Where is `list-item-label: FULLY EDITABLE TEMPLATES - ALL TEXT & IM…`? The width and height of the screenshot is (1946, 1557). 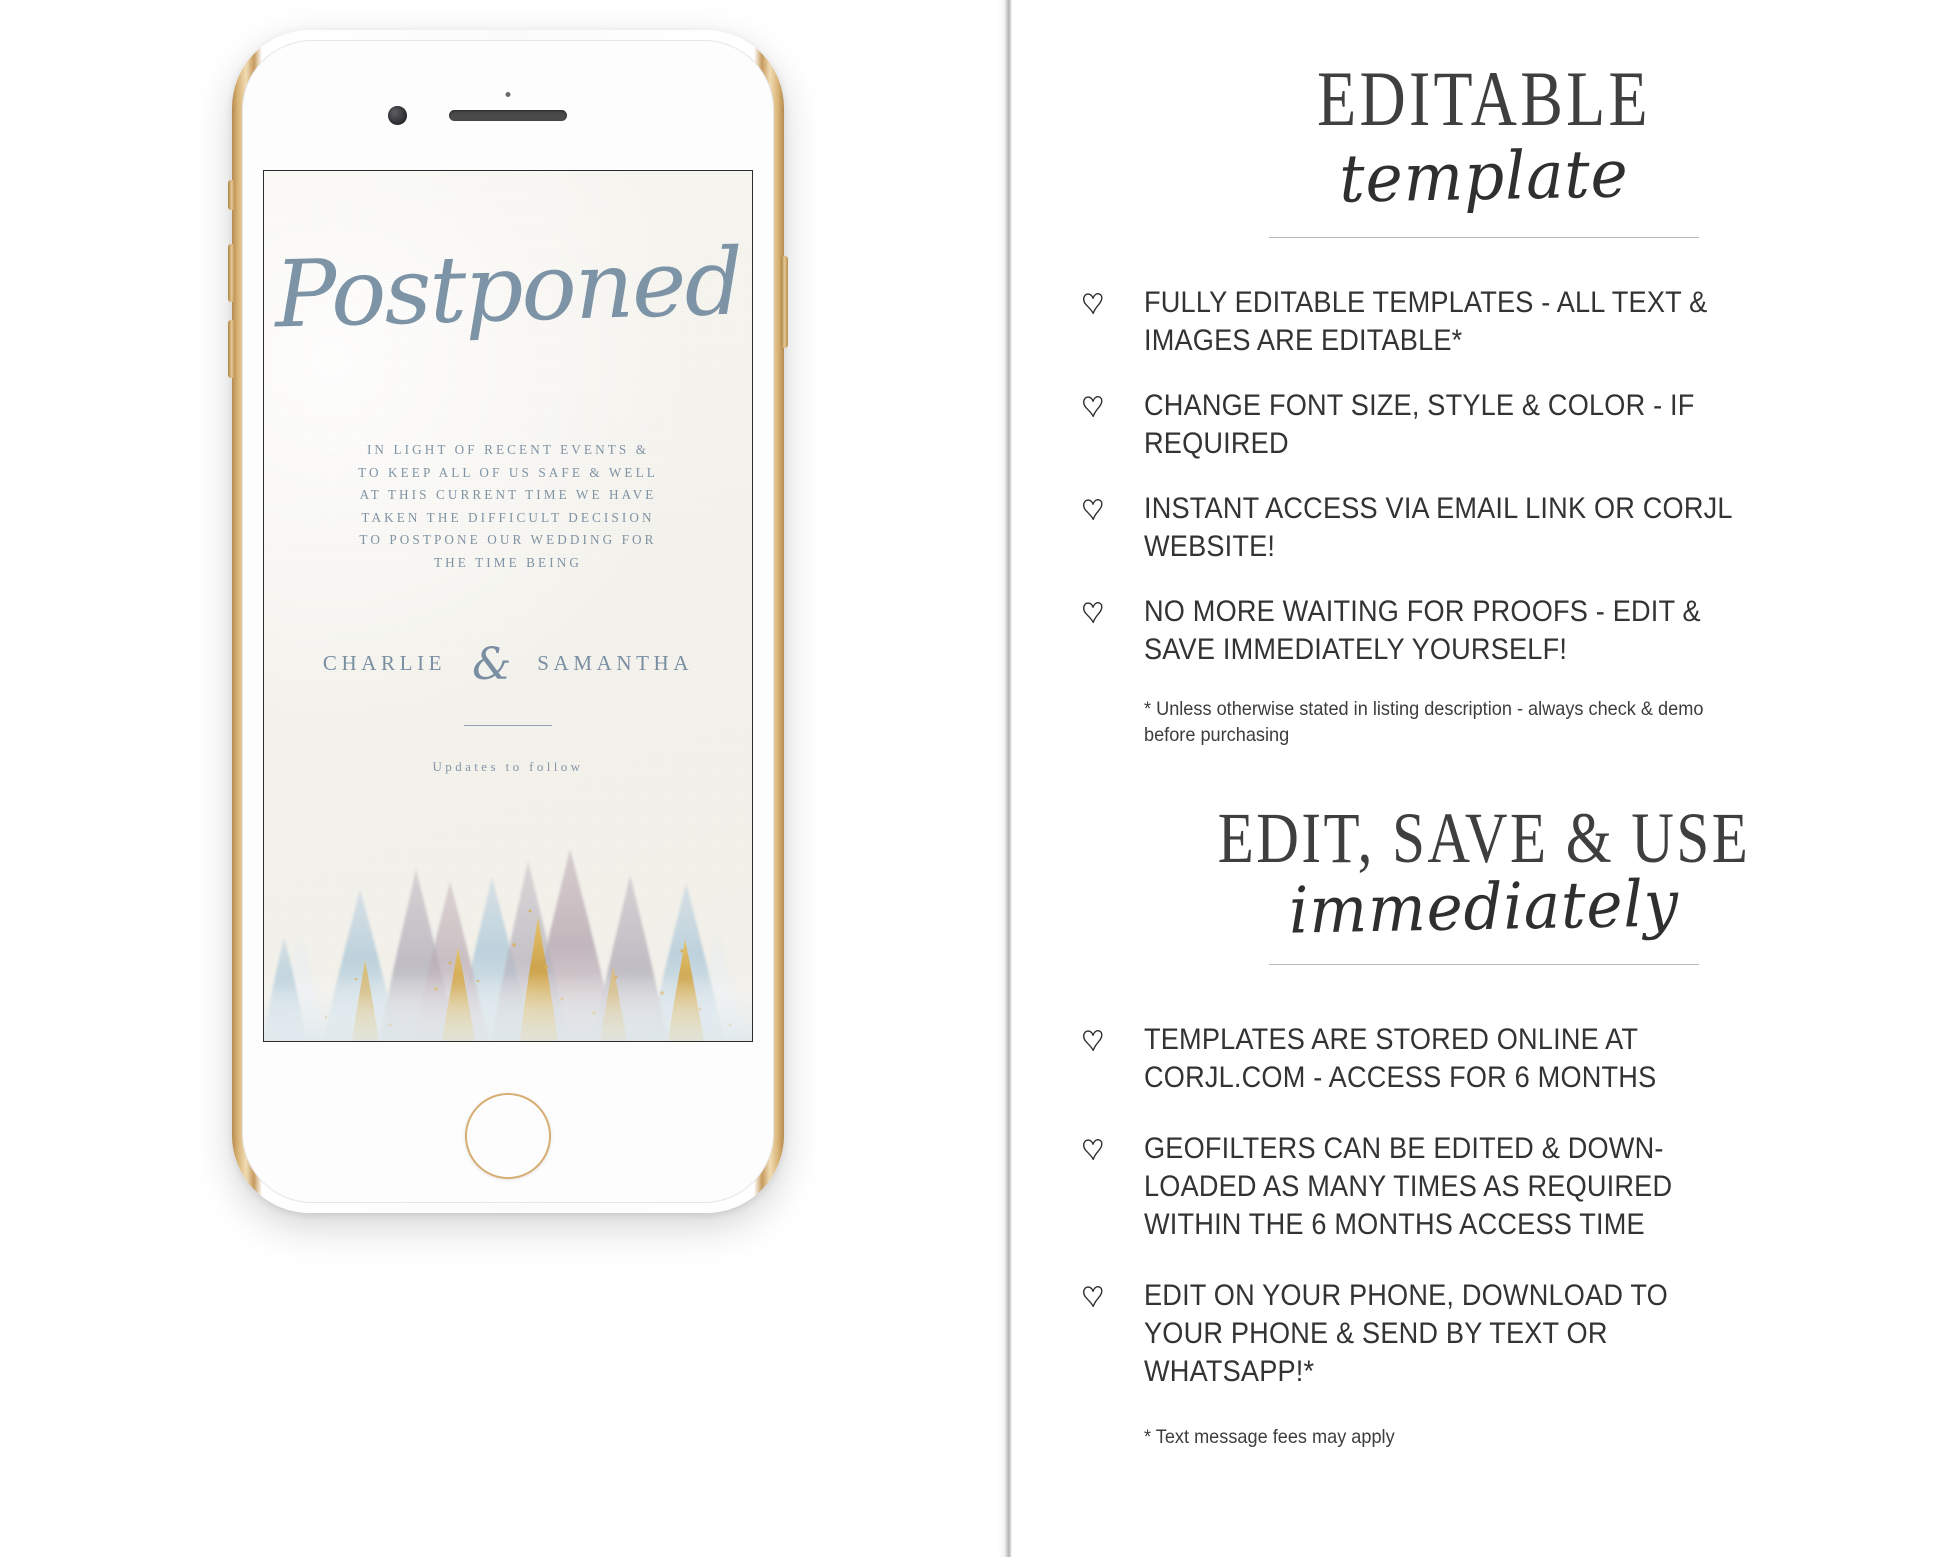 list-item-label: FULLY EDITABLE TEMPLATES - ALL TEXT & IM… is located at coordinates (1426, 322).